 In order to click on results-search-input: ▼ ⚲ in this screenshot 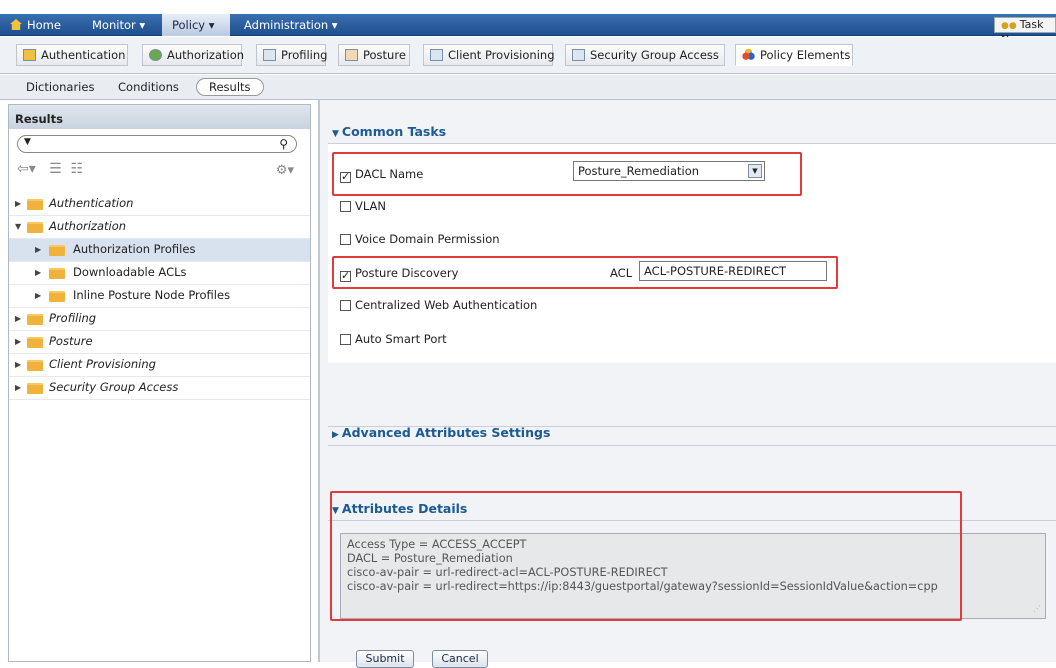, I will do `click(157, 144)`.